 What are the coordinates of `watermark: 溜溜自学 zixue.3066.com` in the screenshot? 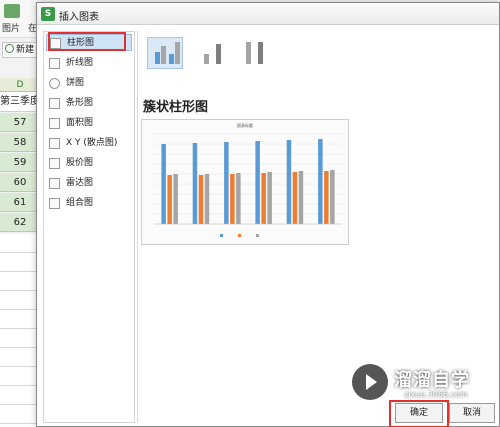 It's located at (418, 386).